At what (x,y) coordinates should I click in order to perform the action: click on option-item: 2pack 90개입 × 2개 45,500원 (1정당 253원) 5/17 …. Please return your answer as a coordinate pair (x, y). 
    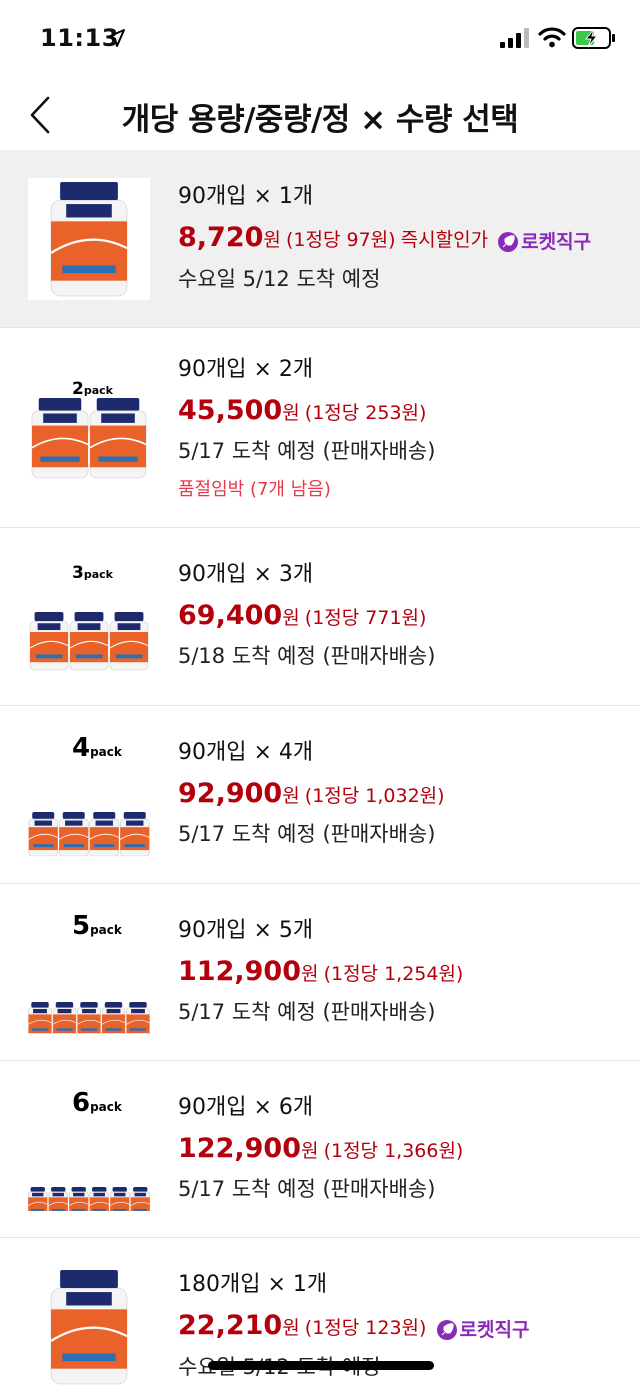
    Looking at the image, I should click on (320, 428).